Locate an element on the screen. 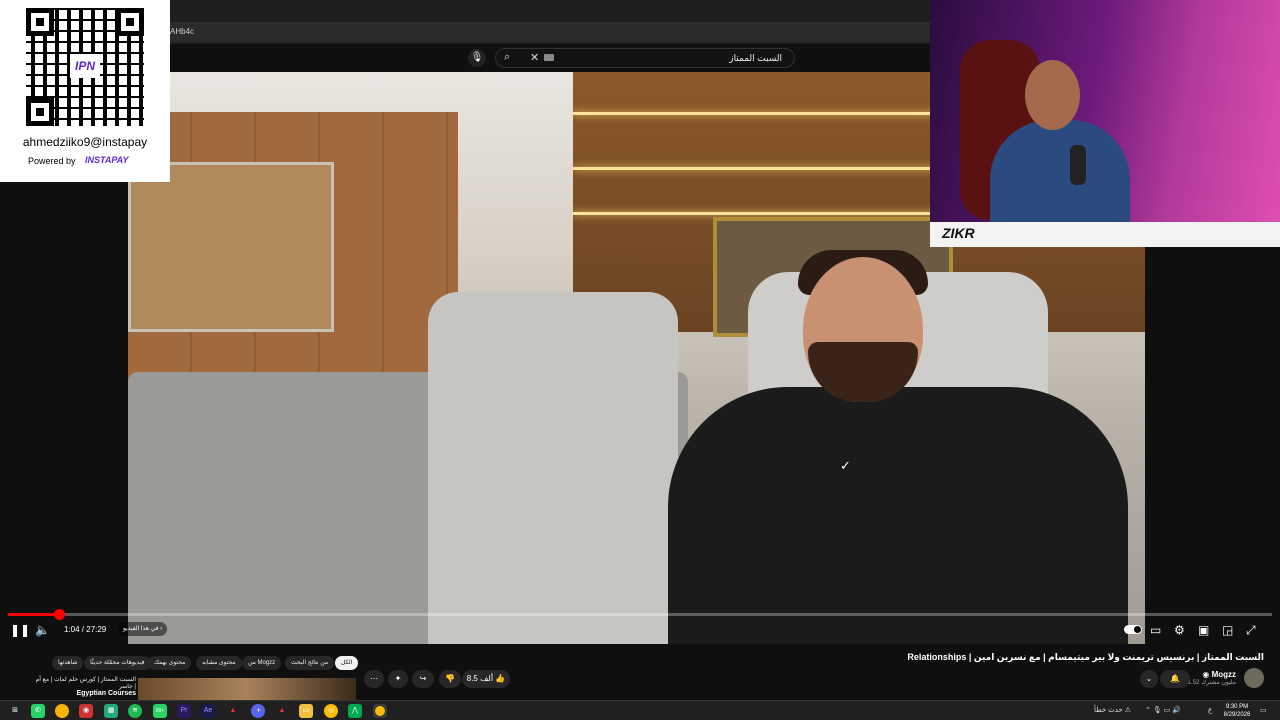 Image resolution: width=1280 pixels, height=720 pixels. progress-fill is located at coordinates (33, 614).